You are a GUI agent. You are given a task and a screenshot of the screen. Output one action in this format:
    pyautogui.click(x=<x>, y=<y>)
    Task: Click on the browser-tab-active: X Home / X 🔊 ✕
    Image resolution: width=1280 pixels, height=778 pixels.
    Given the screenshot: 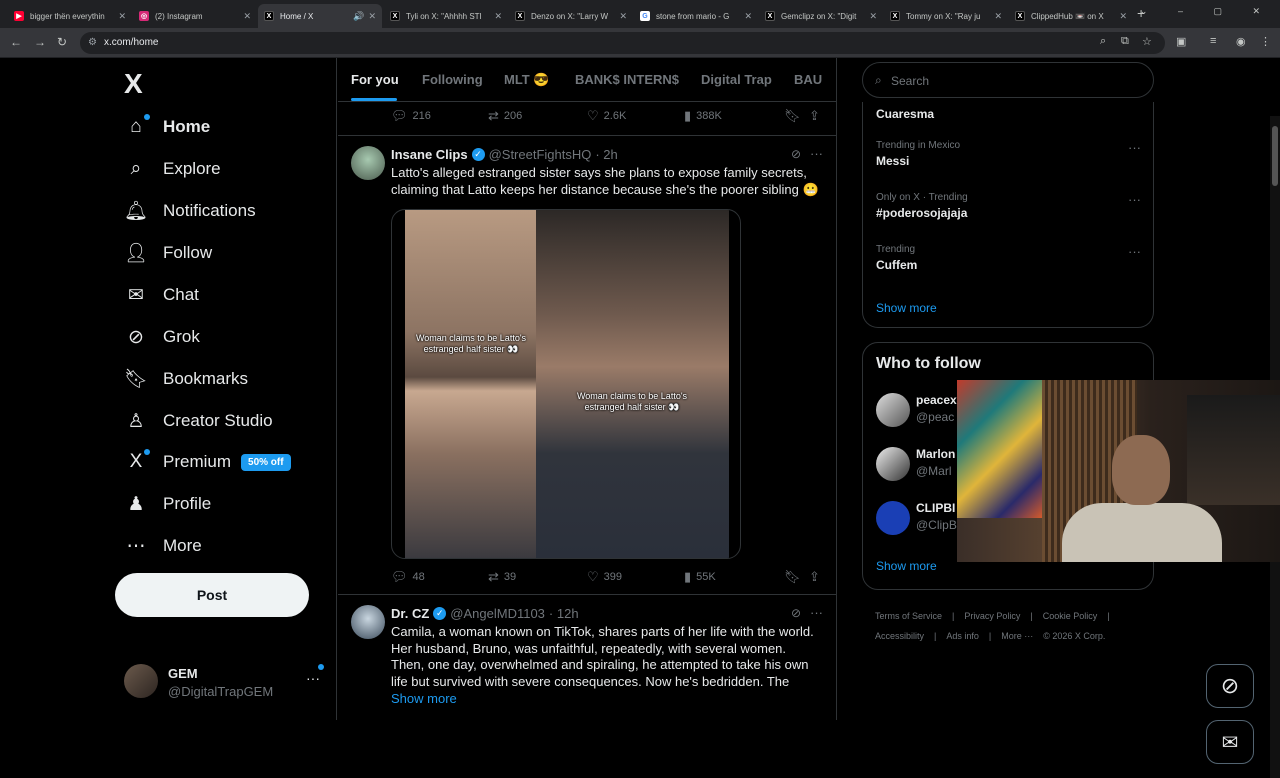 What is the action you would take?
    pyautogui.click(x=320, y=16)
    